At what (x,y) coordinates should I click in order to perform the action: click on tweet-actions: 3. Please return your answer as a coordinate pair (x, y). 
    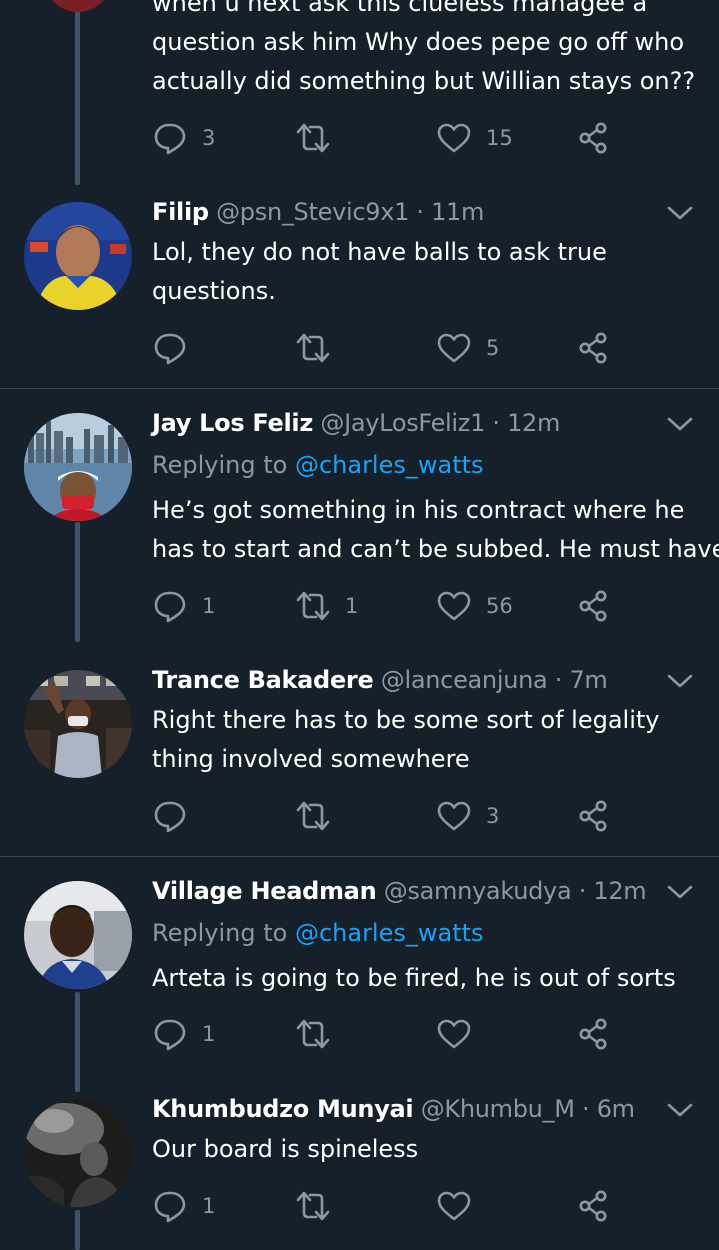
    Looking at the image, I should click on (387, 816).